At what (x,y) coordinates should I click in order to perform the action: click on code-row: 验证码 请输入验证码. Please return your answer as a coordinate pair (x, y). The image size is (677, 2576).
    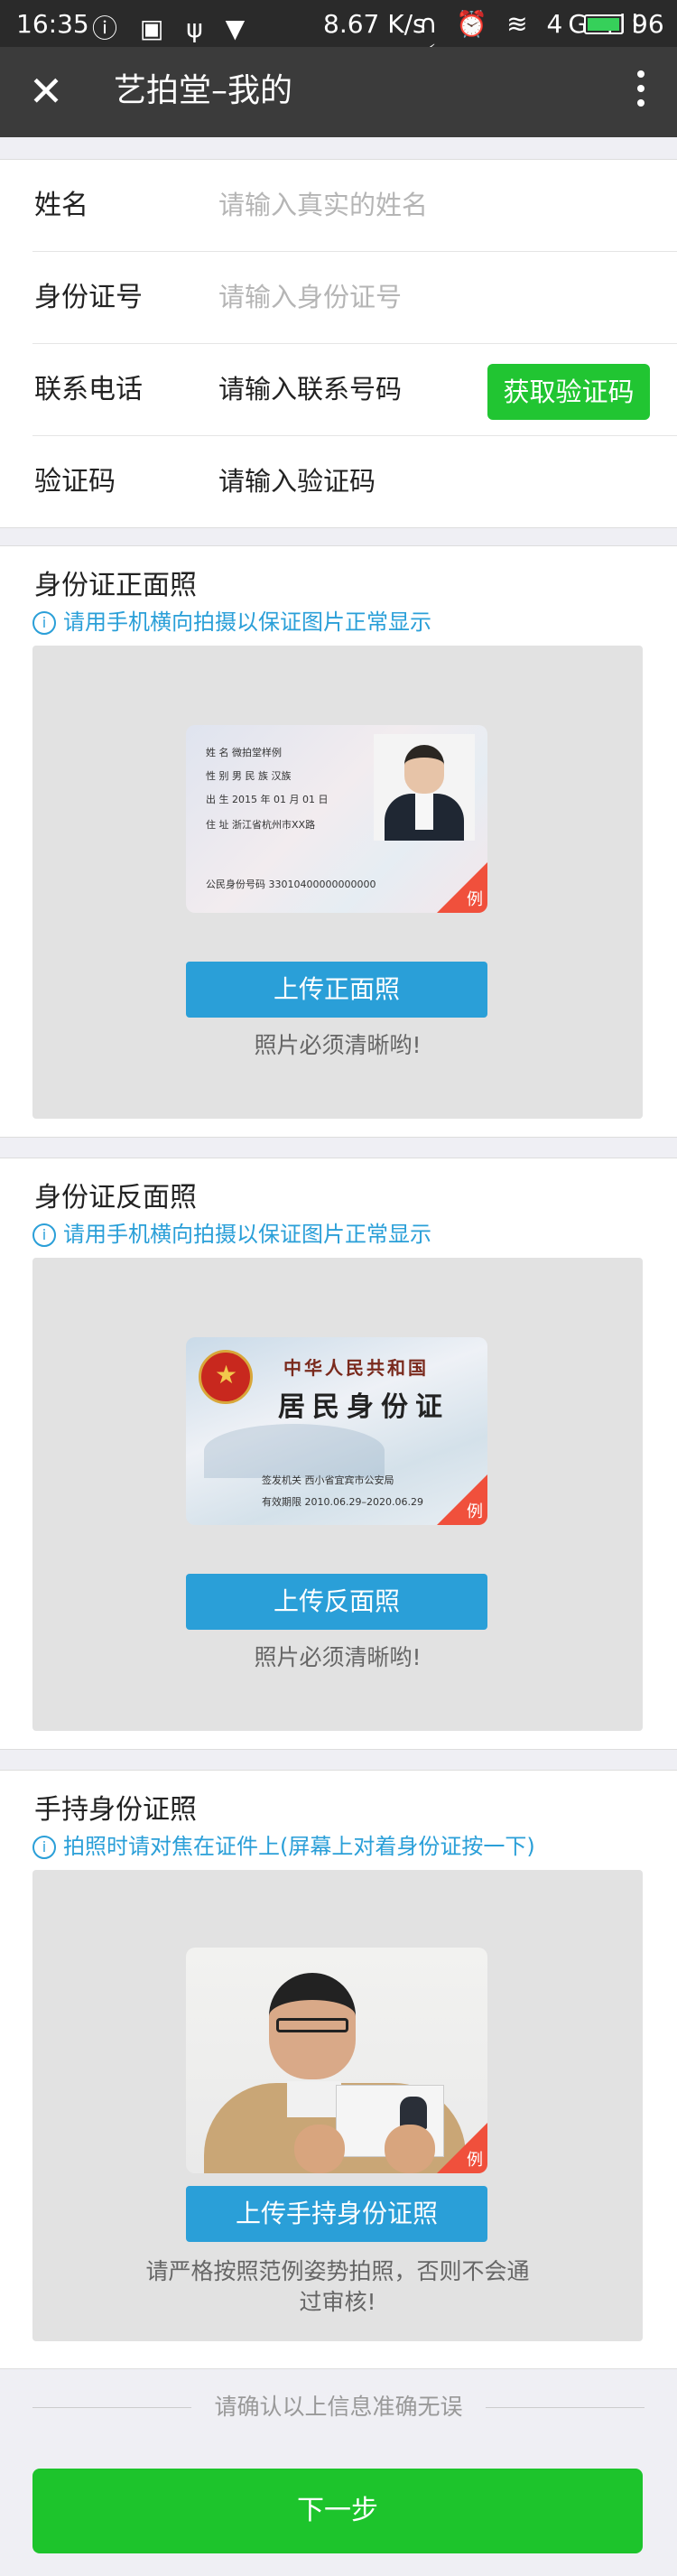
    Looking at the image, I should click on (354, 481).